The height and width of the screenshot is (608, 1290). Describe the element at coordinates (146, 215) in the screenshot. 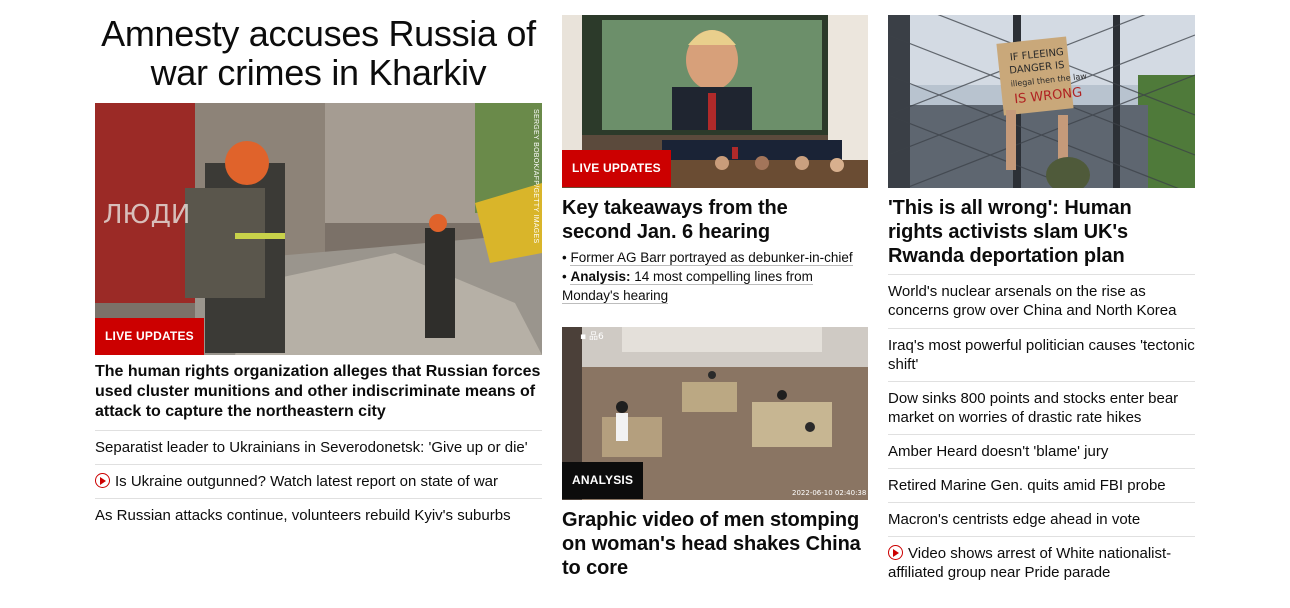

I see `svg-text: ЛЮДИ` at that location.